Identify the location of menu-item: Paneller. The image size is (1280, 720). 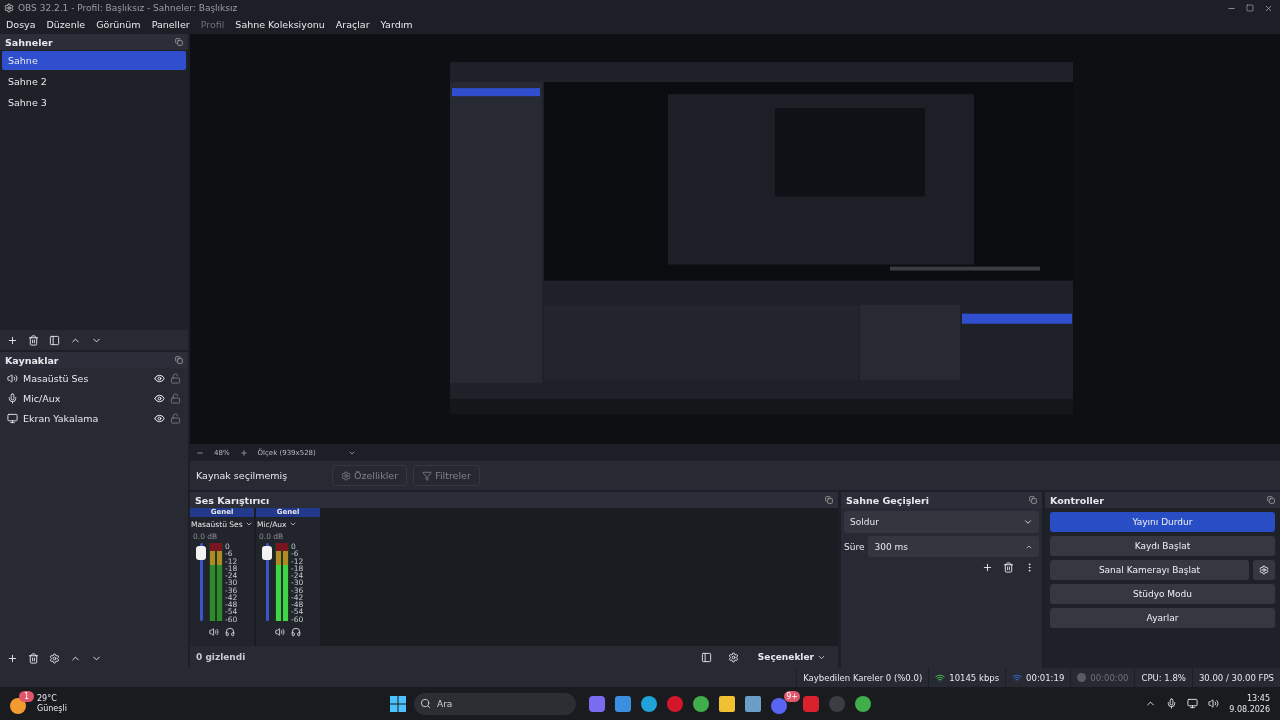
(170, 24).